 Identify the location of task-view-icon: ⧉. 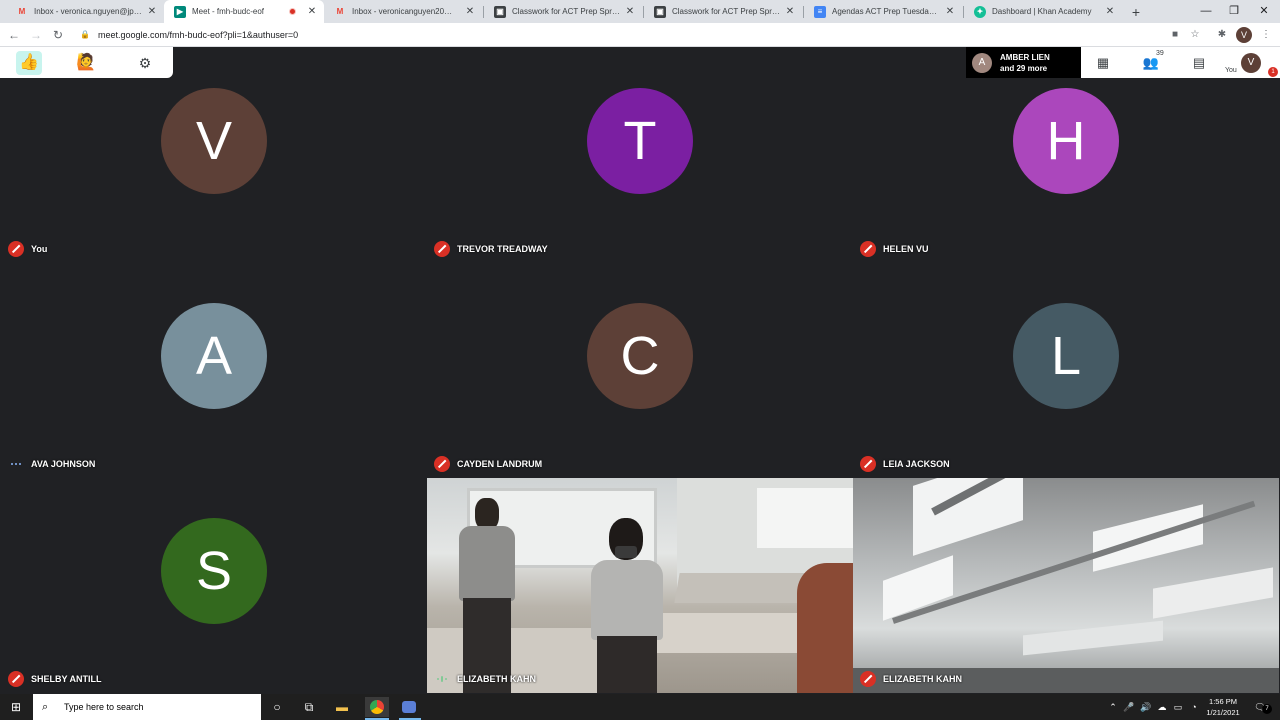
(309, 707).